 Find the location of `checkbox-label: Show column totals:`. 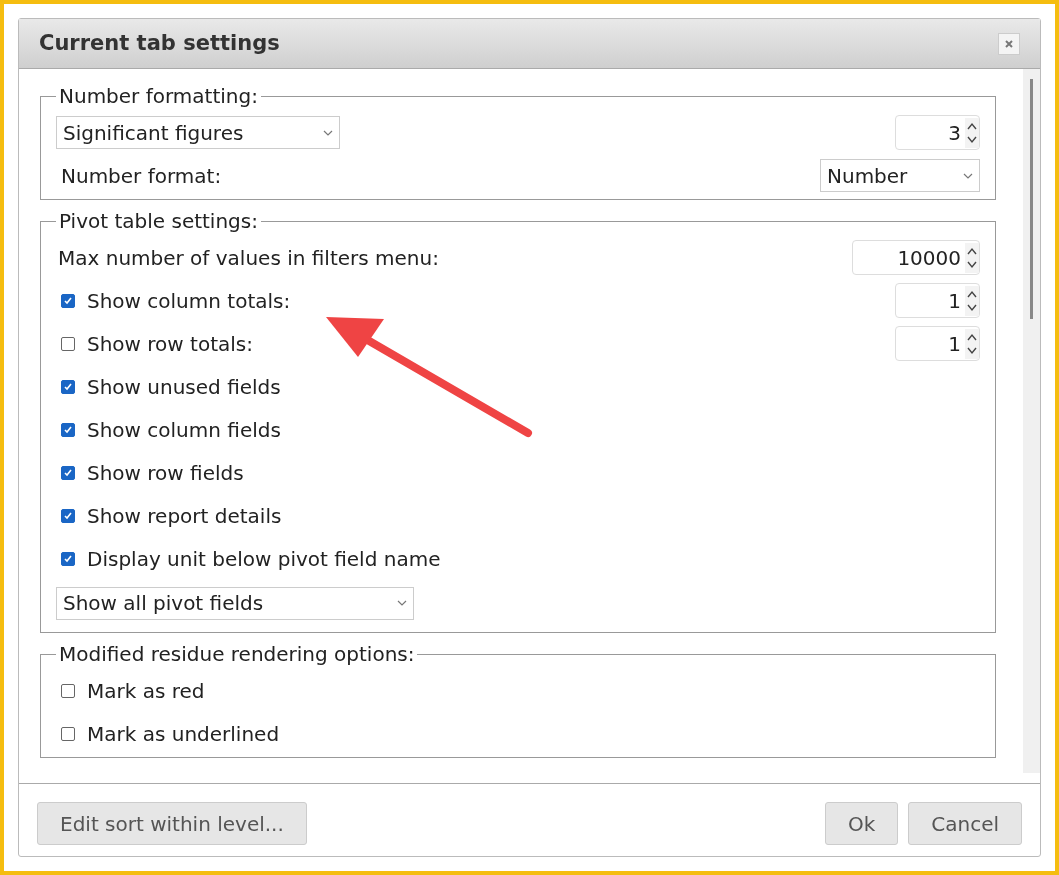

checkbox-label: Show column totals: is located at coordinates (189, 301).